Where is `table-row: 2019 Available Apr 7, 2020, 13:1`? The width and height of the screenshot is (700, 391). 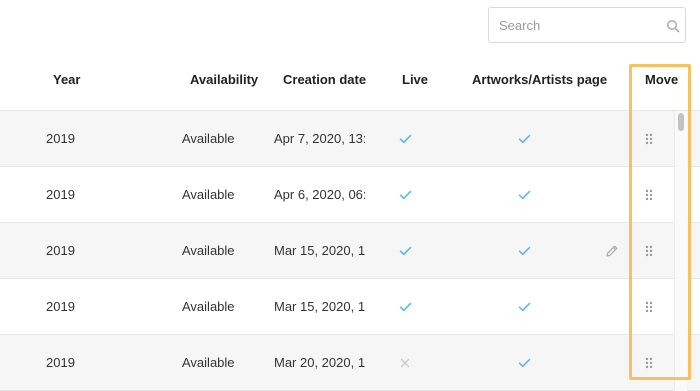 table-row: 2019 Available Apr 7, 2020, 13:1 is located at coordinates (350, 139).